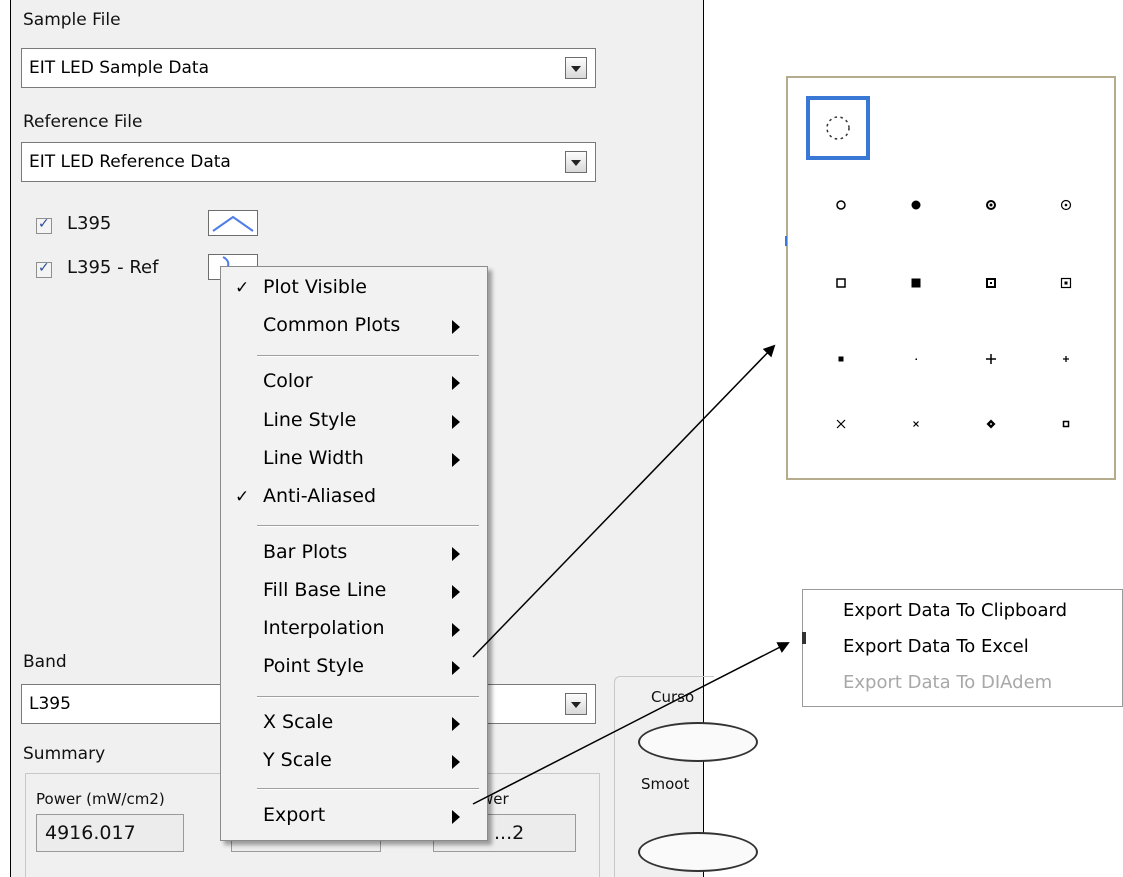 The width and height of the screenshot is (1123, 877). I want to click on callout-arrows, so click(631, 574).